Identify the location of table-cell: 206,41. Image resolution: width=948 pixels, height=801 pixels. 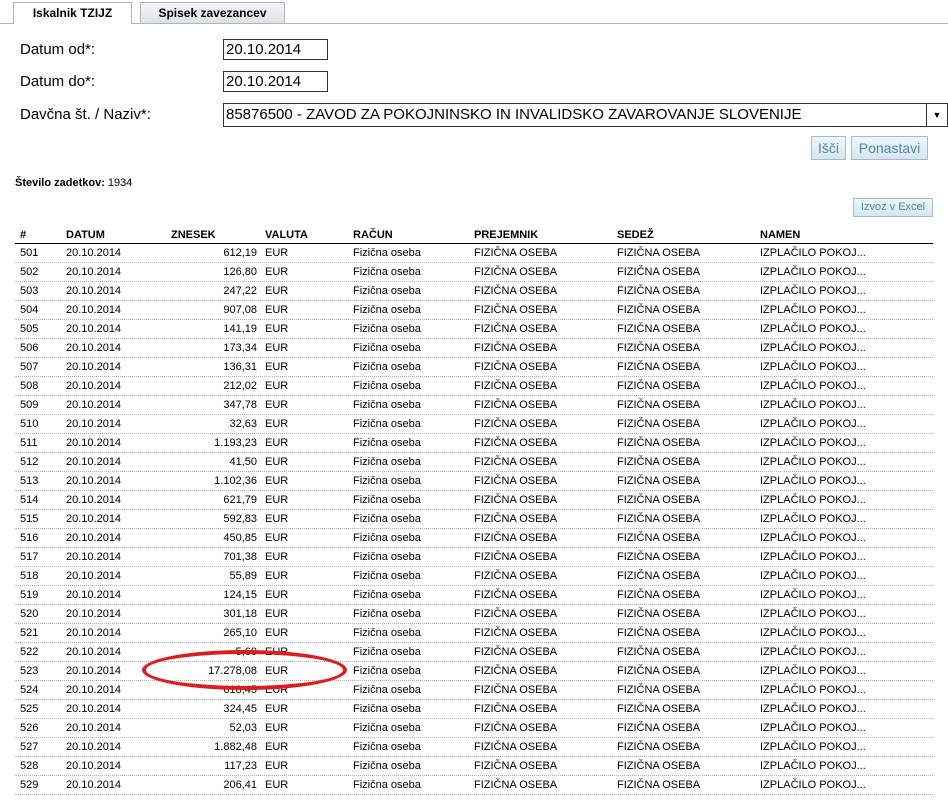
(240, 785).